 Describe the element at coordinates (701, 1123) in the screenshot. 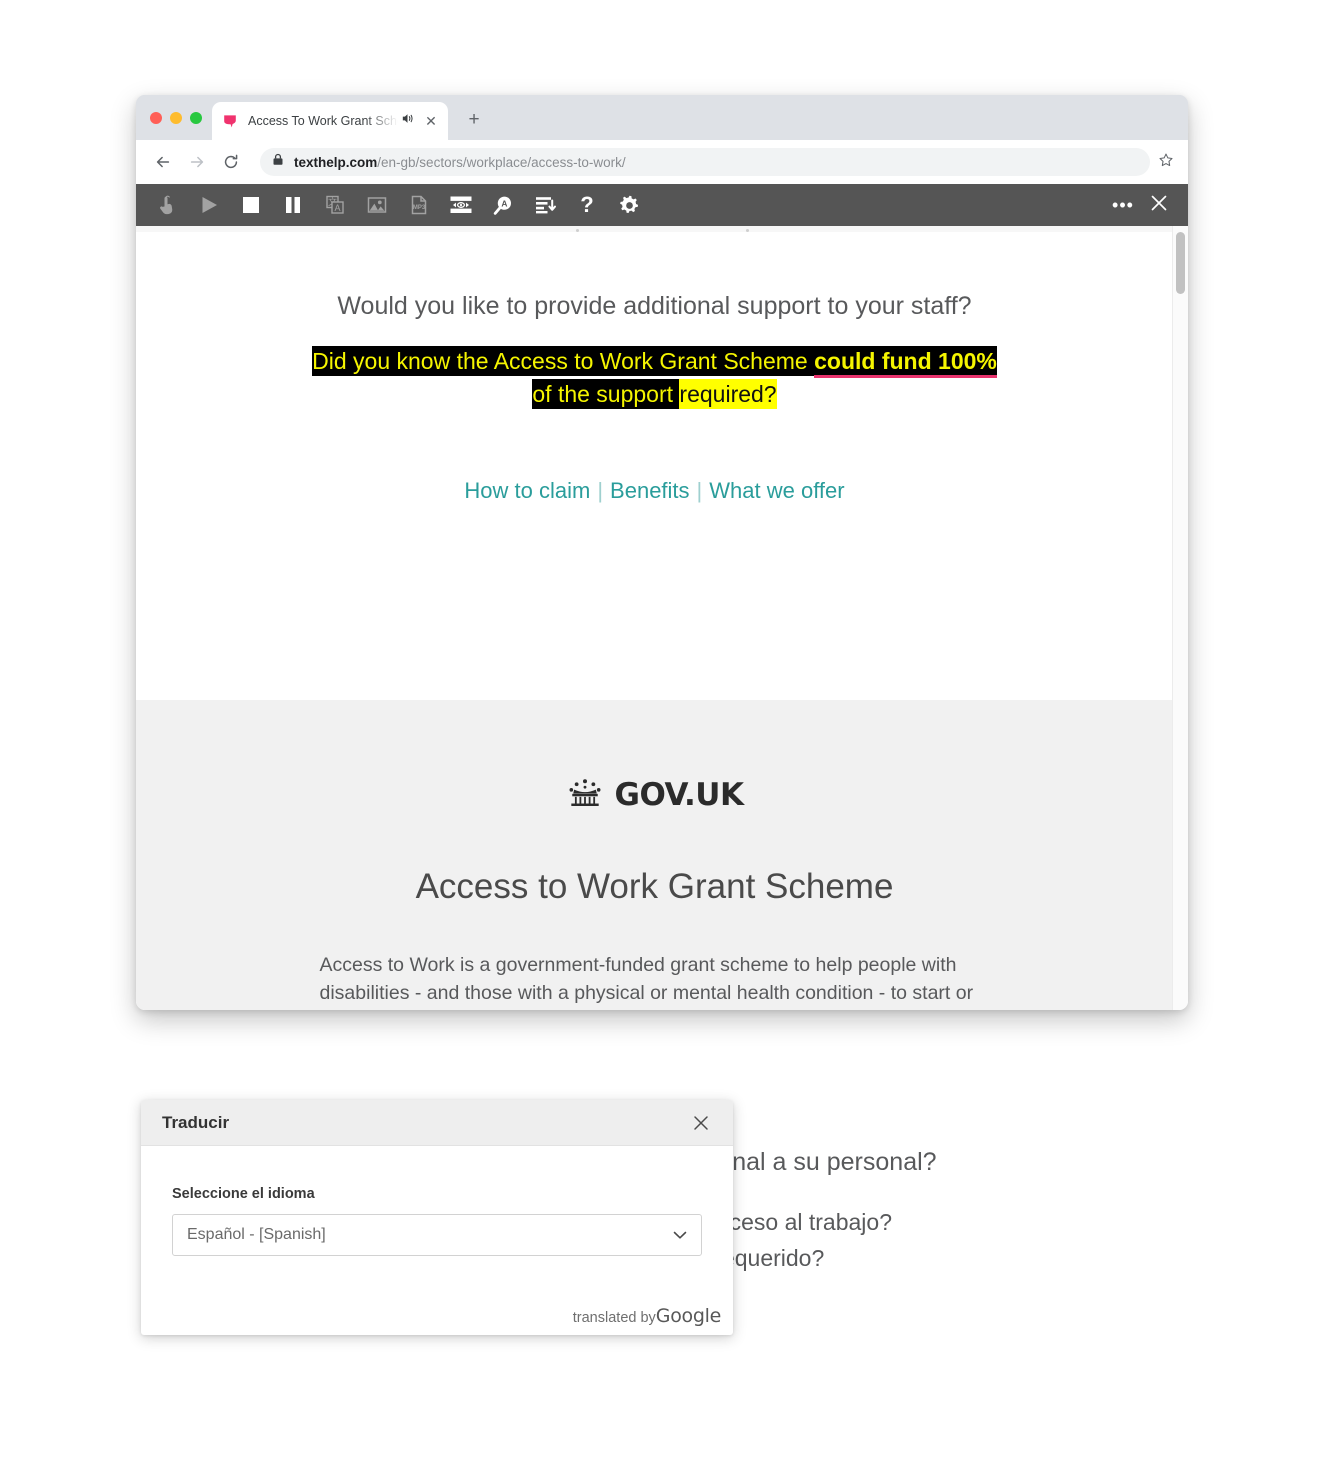

I see `close-icon` at that location.